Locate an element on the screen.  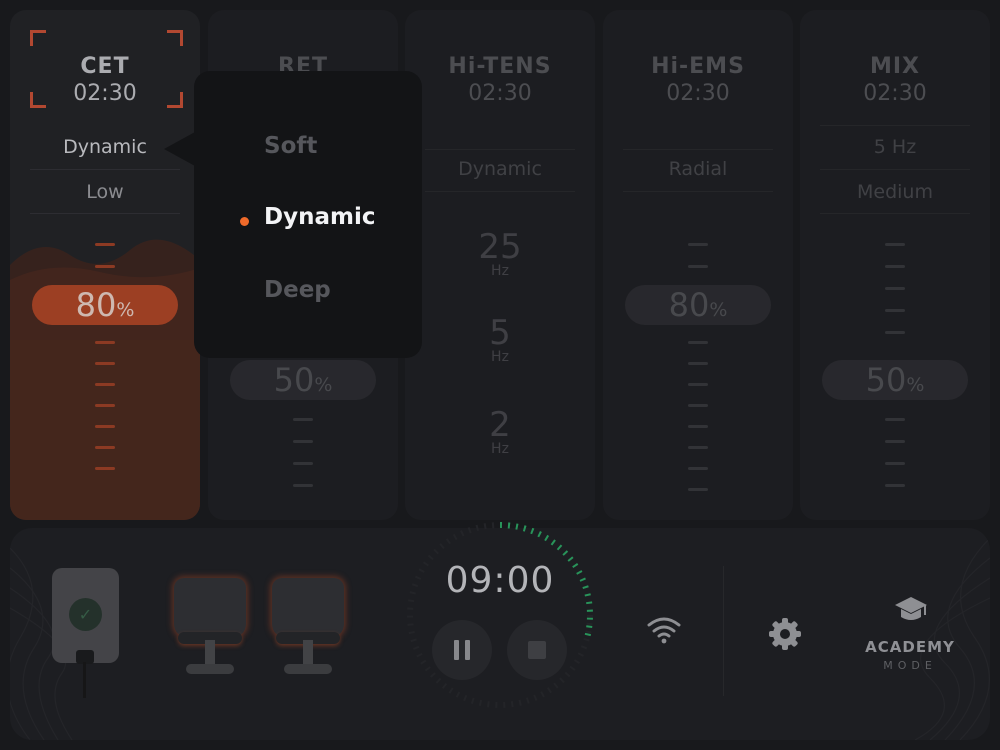
dropdown-option-dynamic: Dynamic is located at coordinates (319, 217).